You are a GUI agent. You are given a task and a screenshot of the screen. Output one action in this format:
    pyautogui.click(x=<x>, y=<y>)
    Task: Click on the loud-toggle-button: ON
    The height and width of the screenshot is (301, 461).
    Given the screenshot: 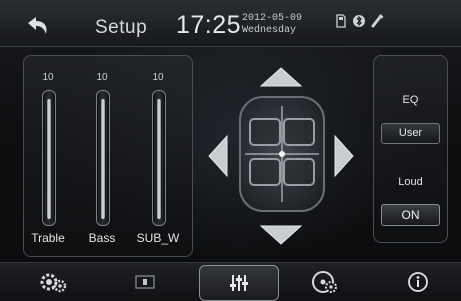 What is the action you would take?
    pyautogui.click(x=410, y=215)
    